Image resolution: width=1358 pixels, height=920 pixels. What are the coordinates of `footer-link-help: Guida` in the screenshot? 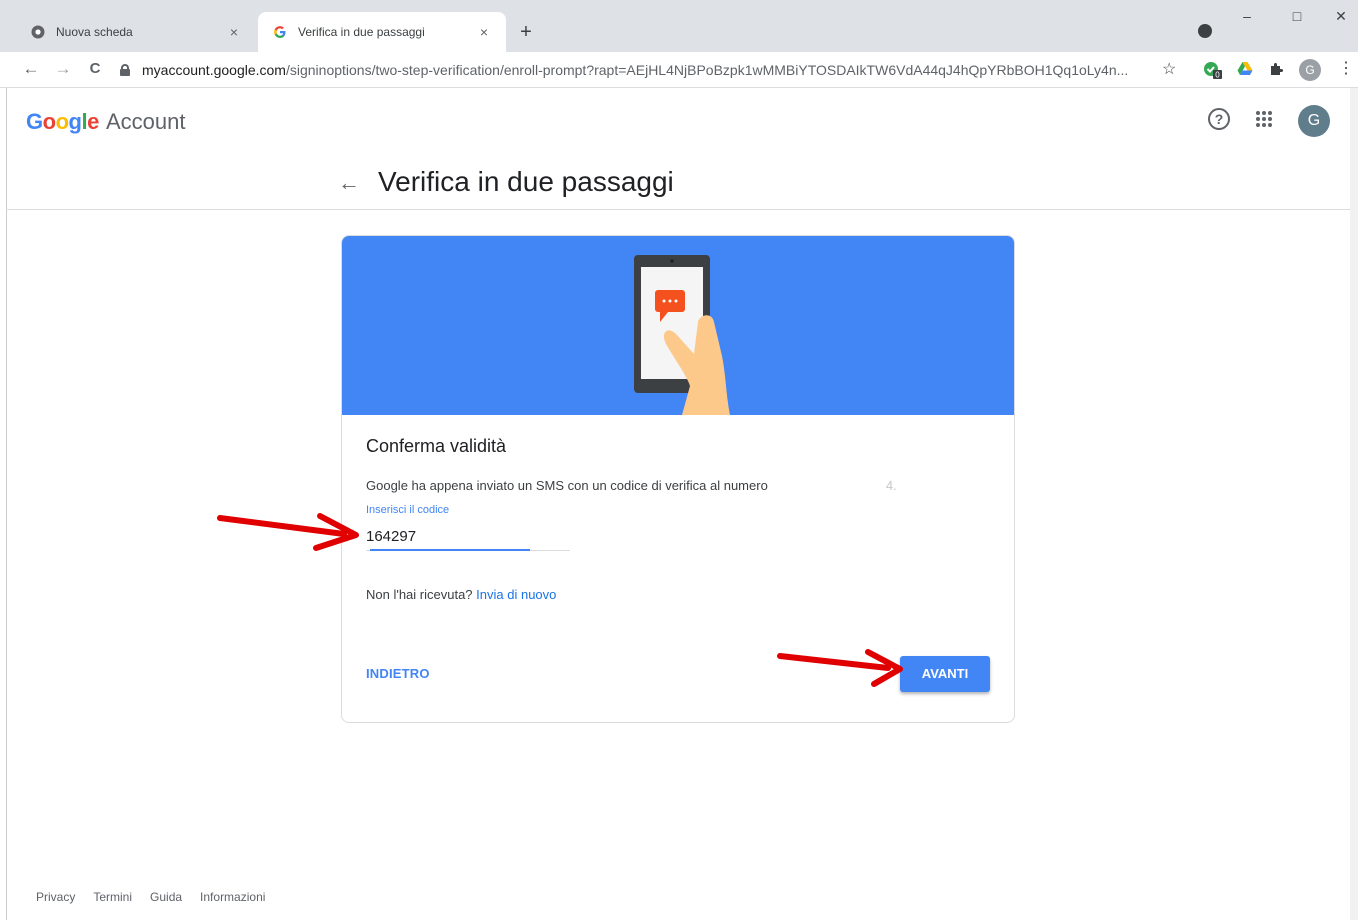 It's located at (166, 897).